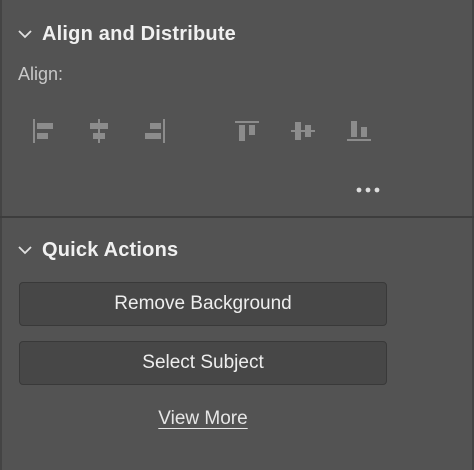 This screenshot has height=470, width=474. I want to click on align-right-edges-icon, so click(155, 131).